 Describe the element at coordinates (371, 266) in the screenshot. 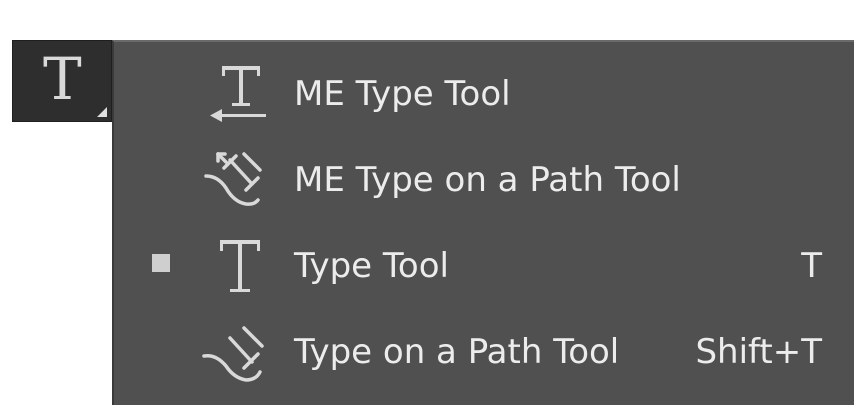

I see `menu-item-label: Type Tool` at that location.